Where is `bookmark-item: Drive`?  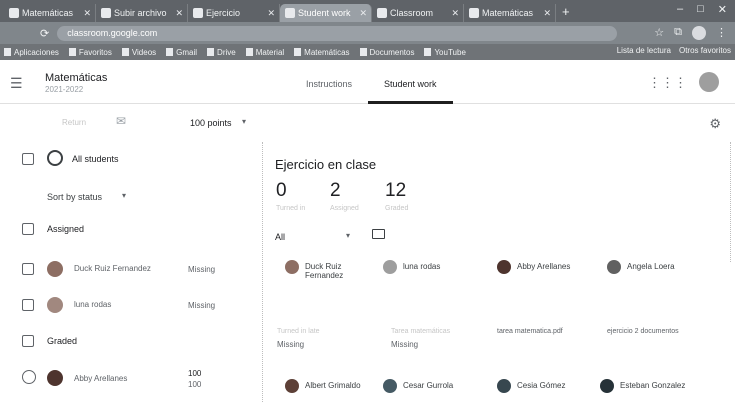
bookmark-item: Drive is located at coordinates (221, 52).